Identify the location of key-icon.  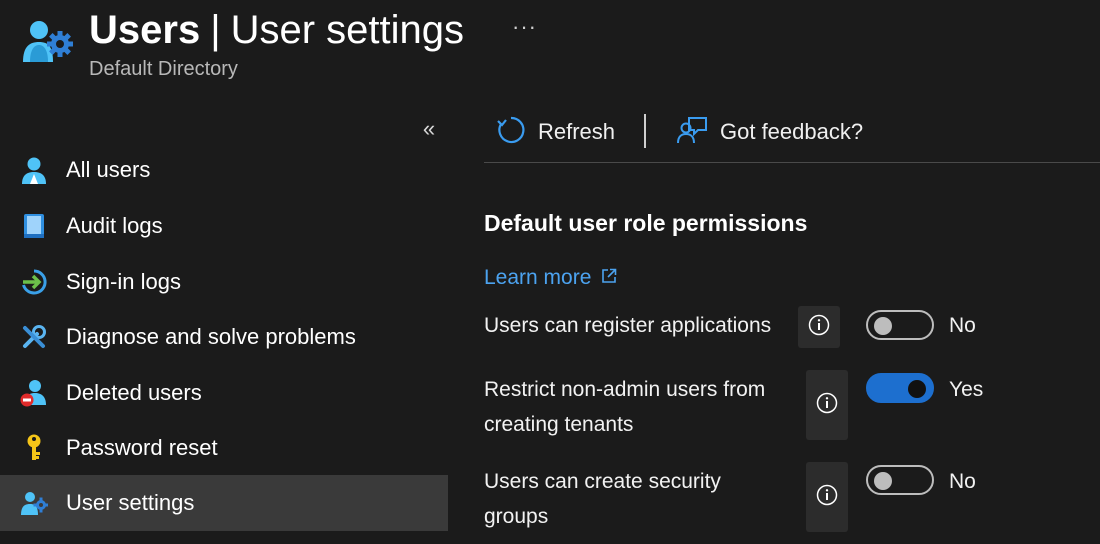
(34, 448).